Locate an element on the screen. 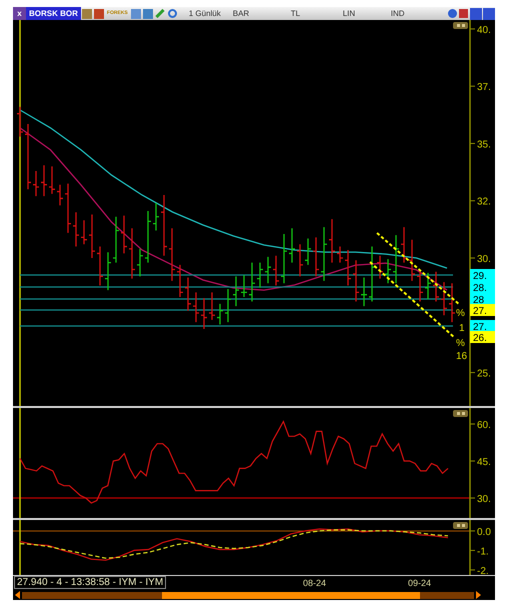 The height and width of the screenshot is (605, 507). axis-label: 25. is located at coordinates (484, 374).